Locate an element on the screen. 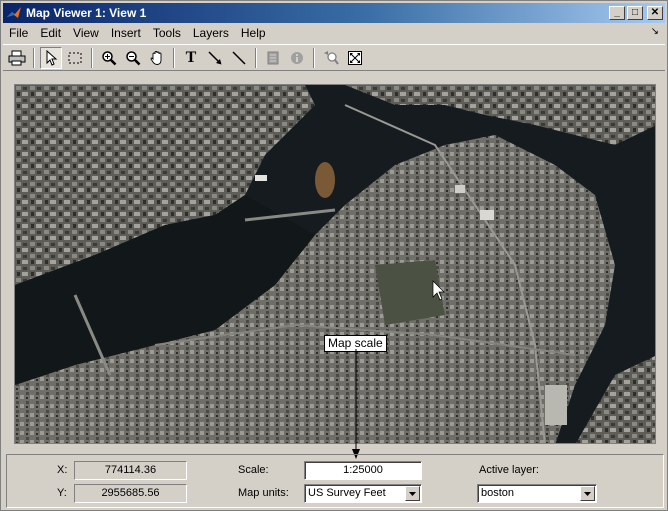 The height and width of the screenshot is (511, 668). map-units-select: US Survey Feet is located at coordinates (363, 493).